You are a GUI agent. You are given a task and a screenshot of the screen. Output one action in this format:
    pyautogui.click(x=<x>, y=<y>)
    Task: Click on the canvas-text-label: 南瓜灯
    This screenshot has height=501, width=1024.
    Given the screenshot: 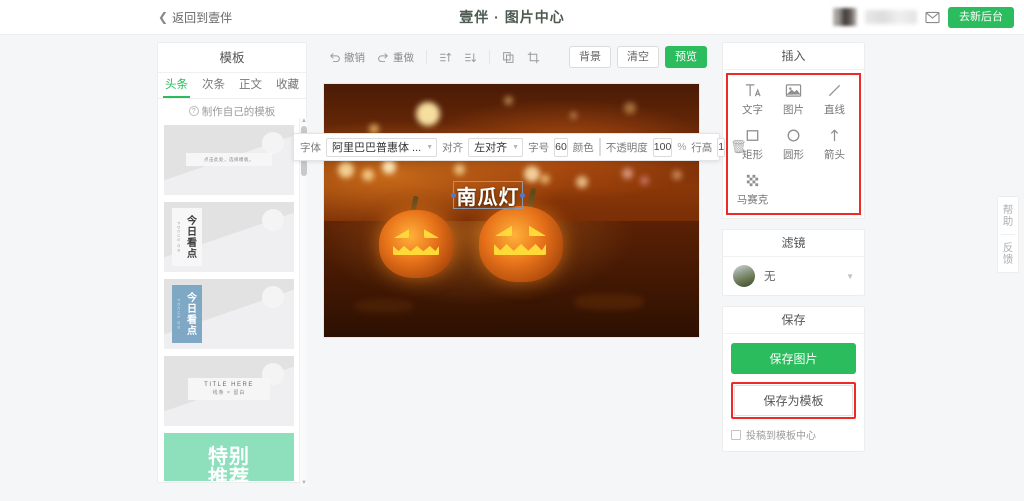 What is the action you would take?
    pyautogui.click(x=488, y=197)
    